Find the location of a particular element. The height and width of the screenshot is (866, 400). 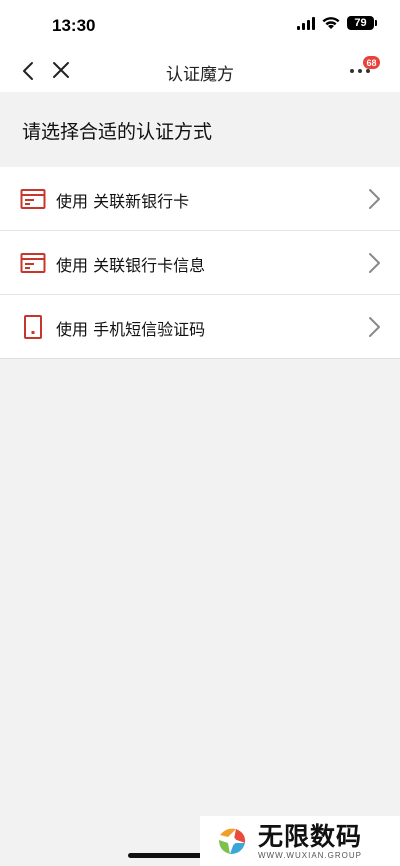

more-button: 68 is located at coordinates (365, 68).